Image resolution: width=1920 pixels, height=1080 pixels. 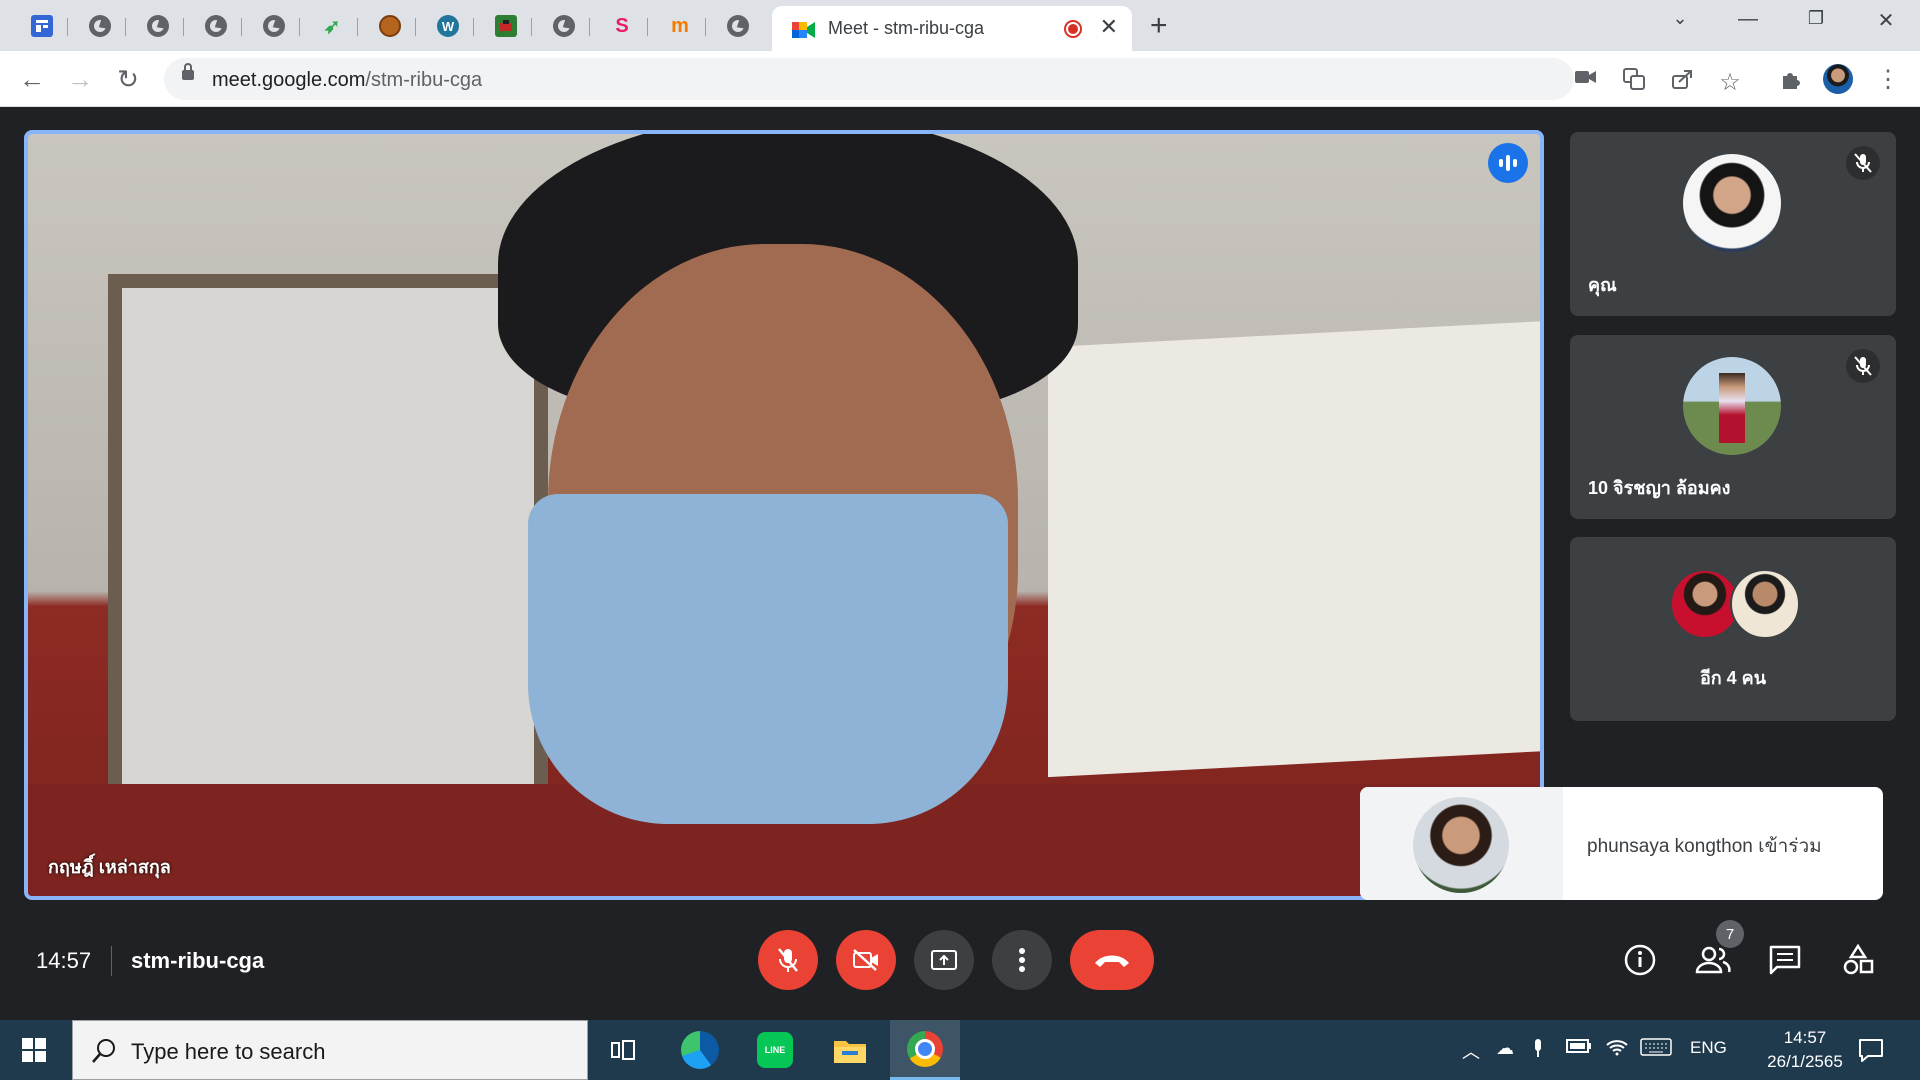 I want to click on language-indicator: ENG, so click(x=1708, y=1048).